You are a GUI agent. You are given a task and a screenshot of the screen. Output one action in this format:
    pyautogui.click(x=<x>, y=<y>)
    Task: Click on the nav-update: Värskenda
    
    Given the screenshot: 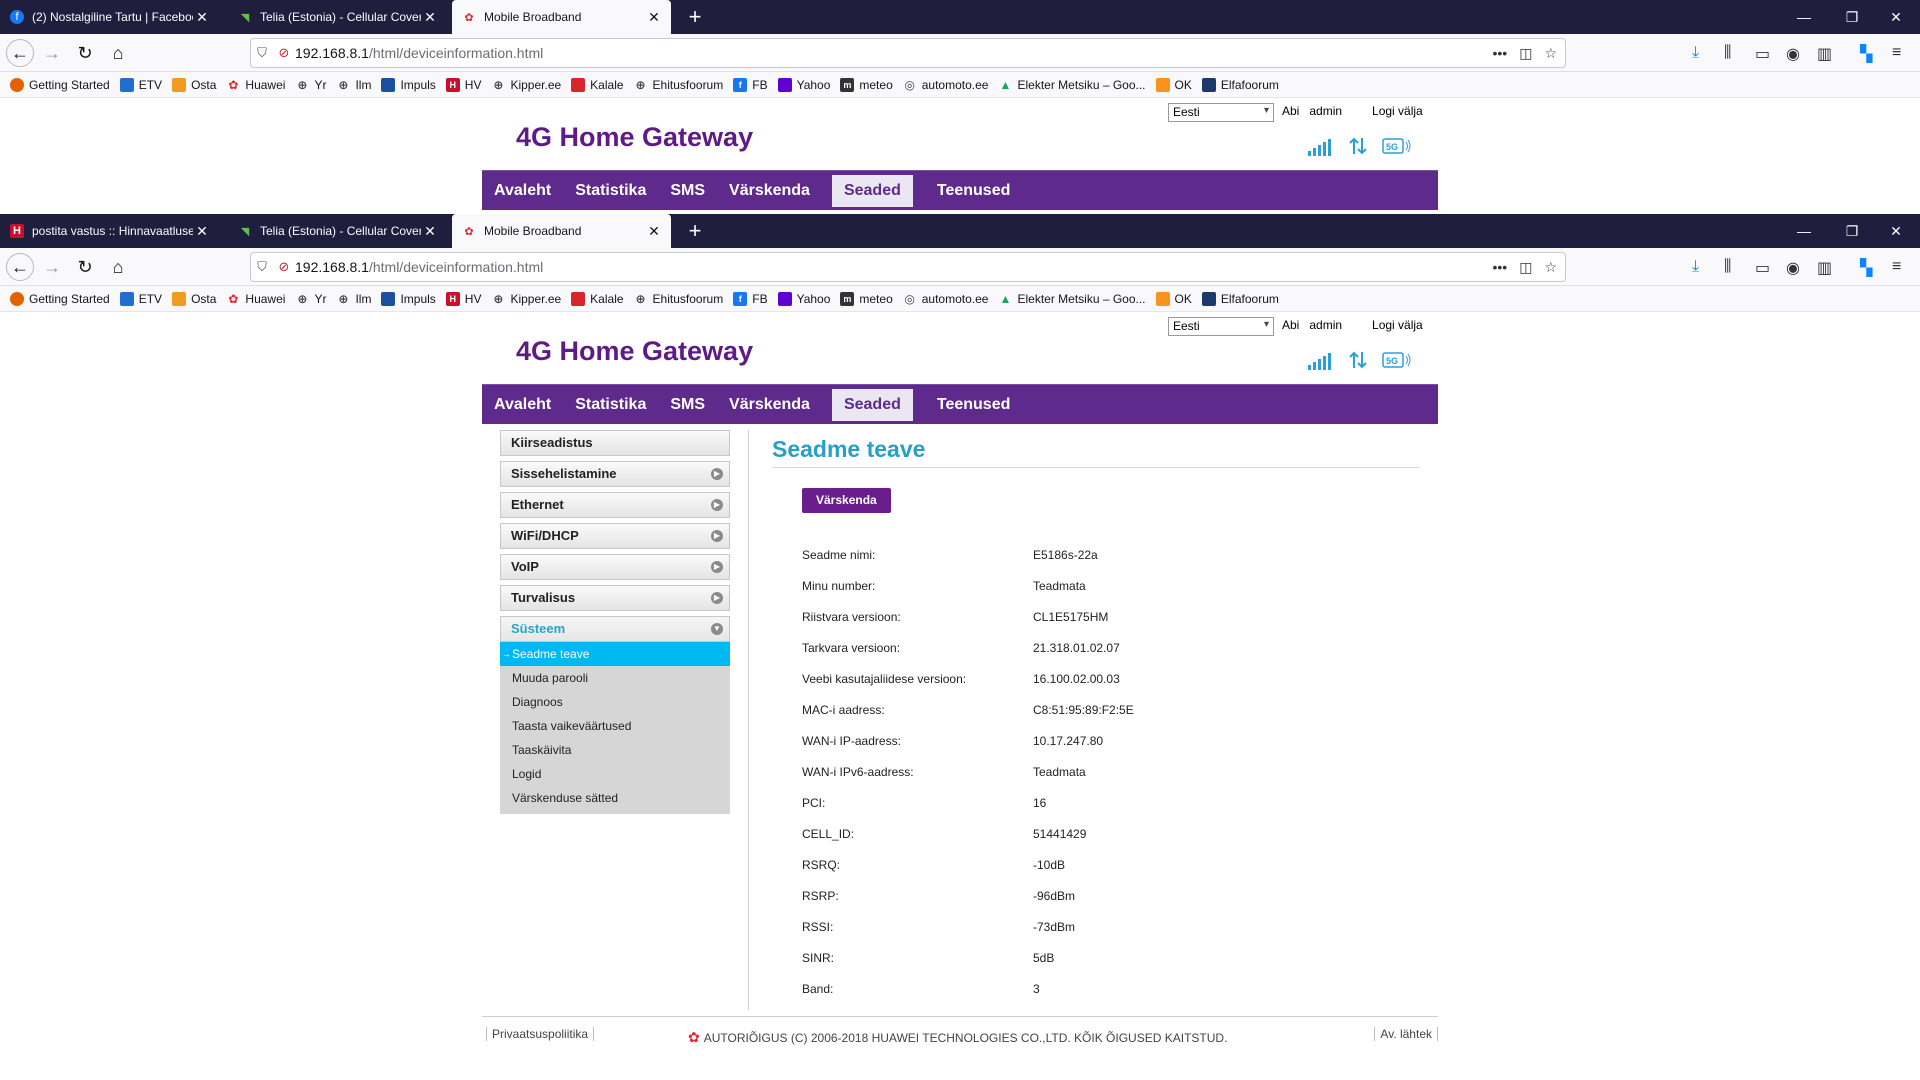 What is the action you would take?
    pyautogui.click(x=769, y=191)
    